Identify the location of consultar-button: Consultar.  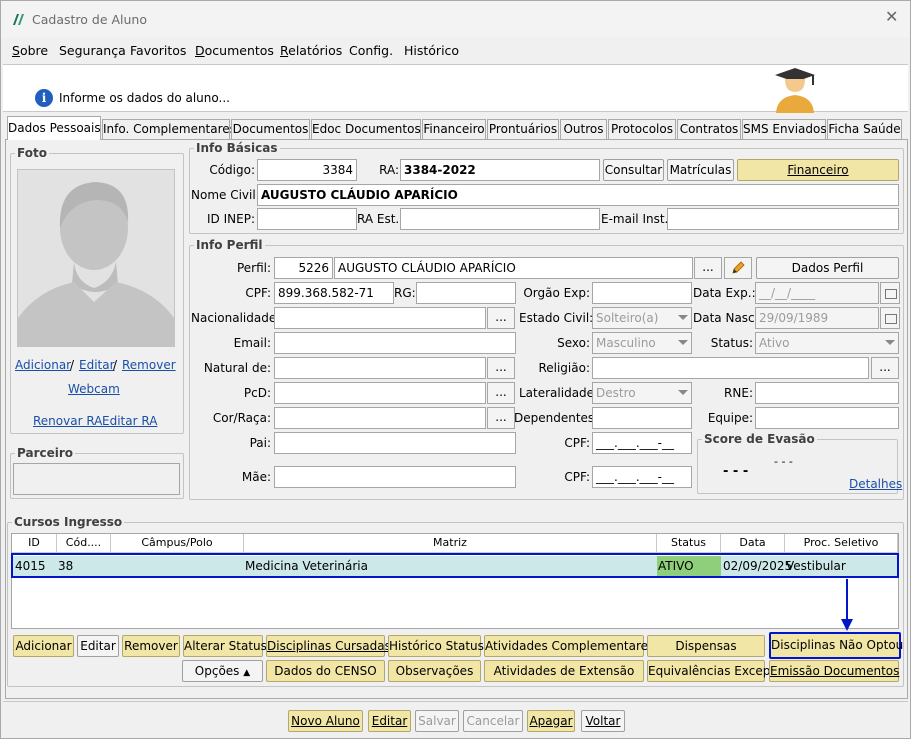
(633, 170).